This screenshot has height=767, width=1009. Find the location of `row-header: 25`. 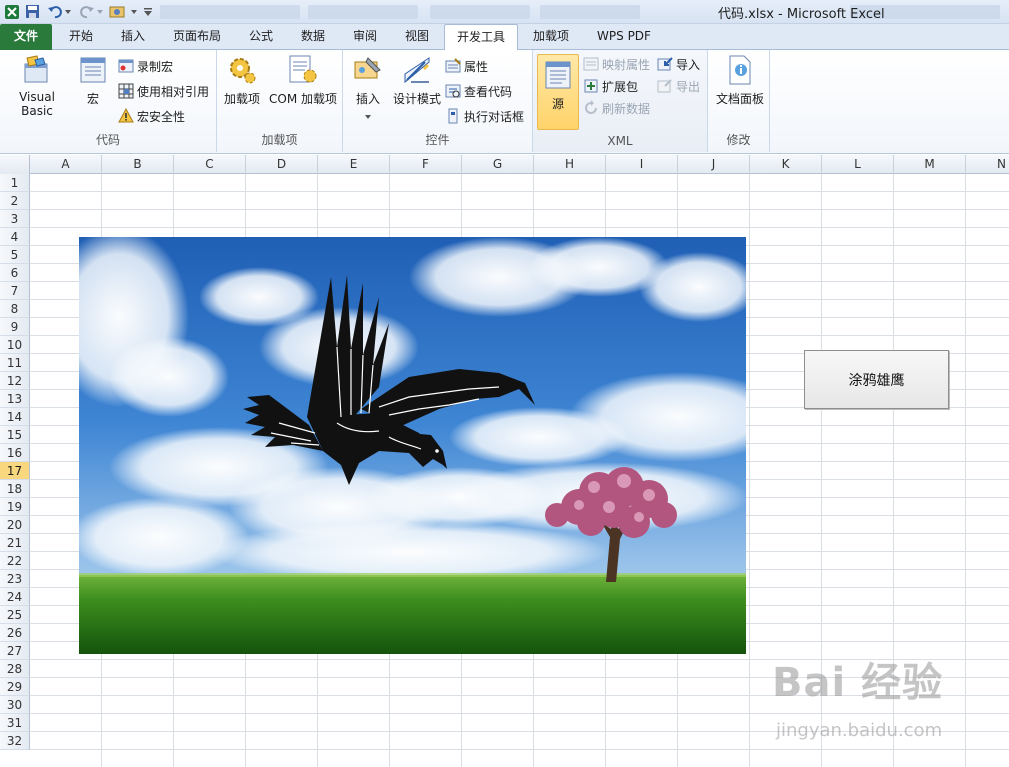

row-header: 25 is located at coordinates (15, 615).